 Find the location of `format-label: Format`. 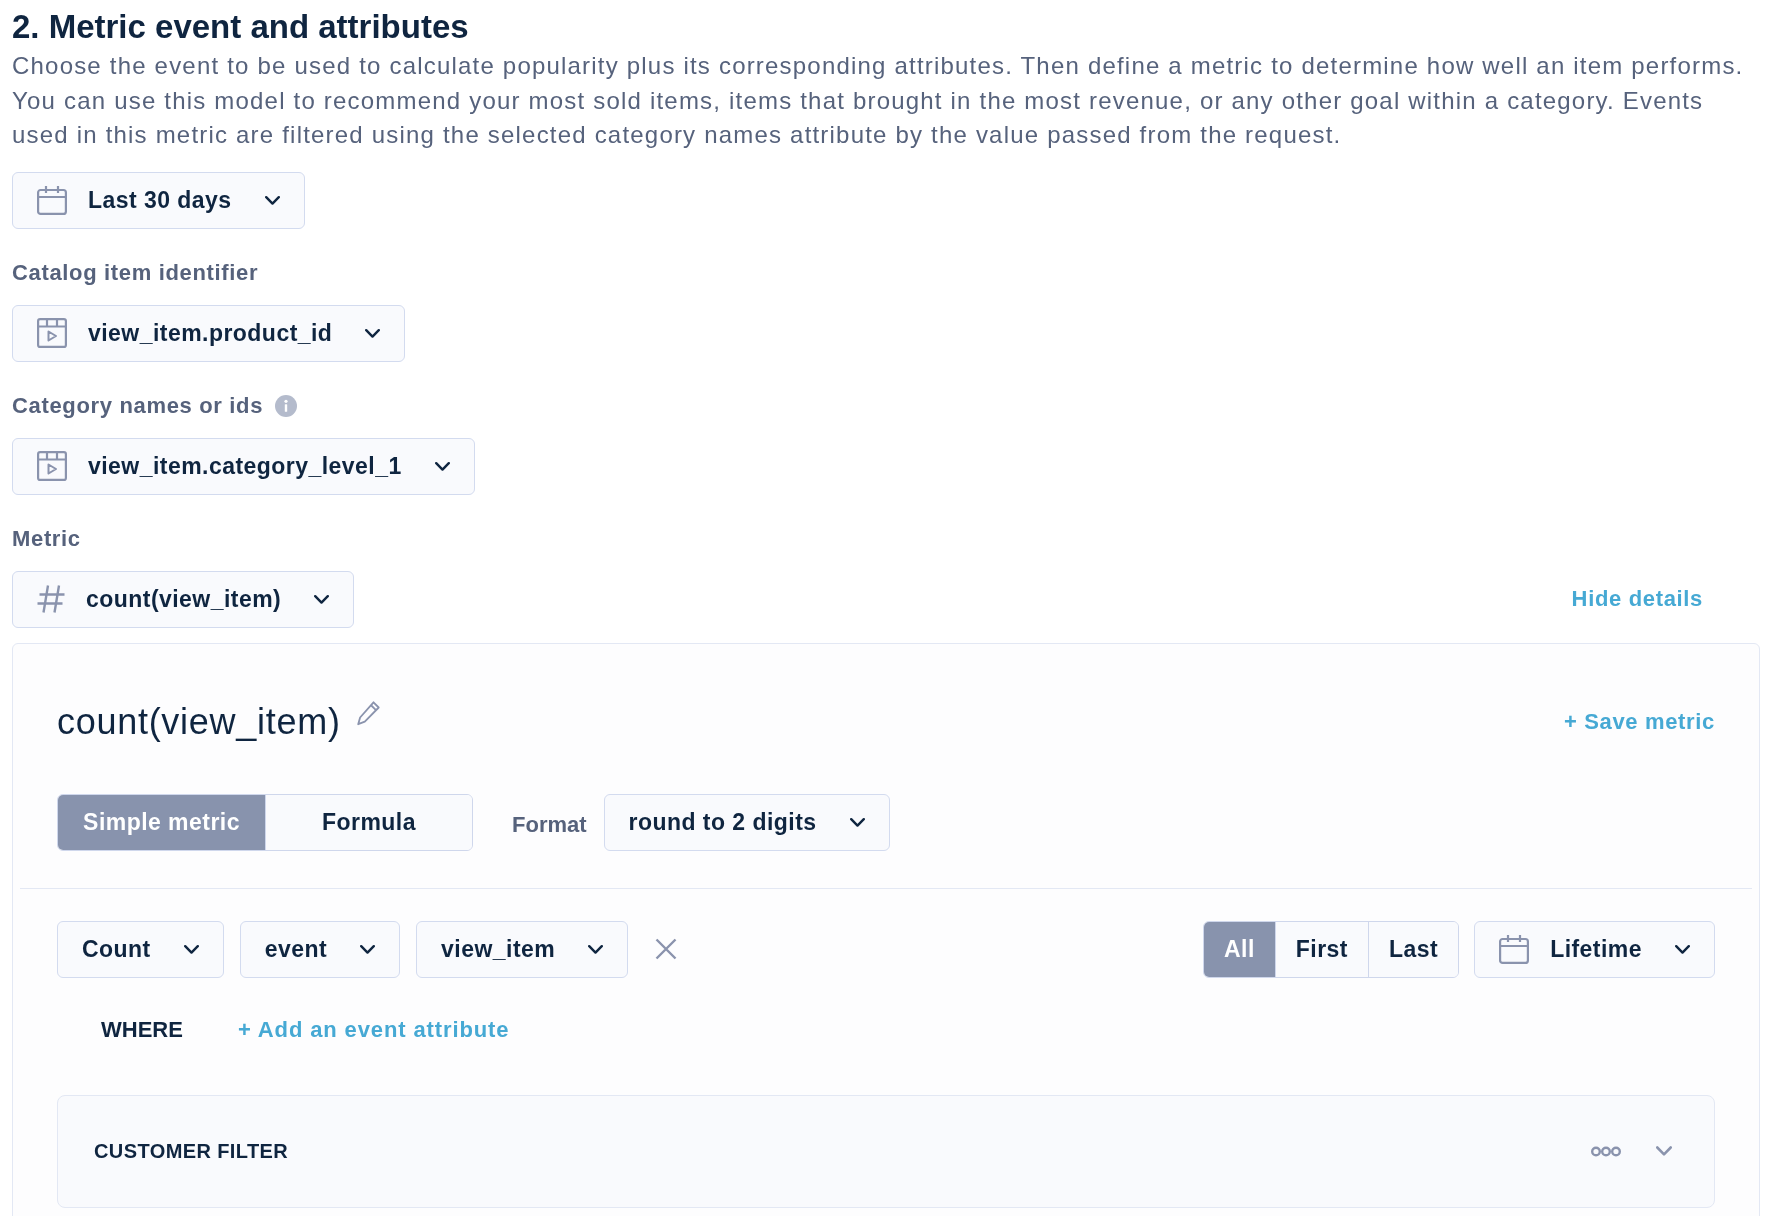

format-label: Format is located at coordinates (549, 824).